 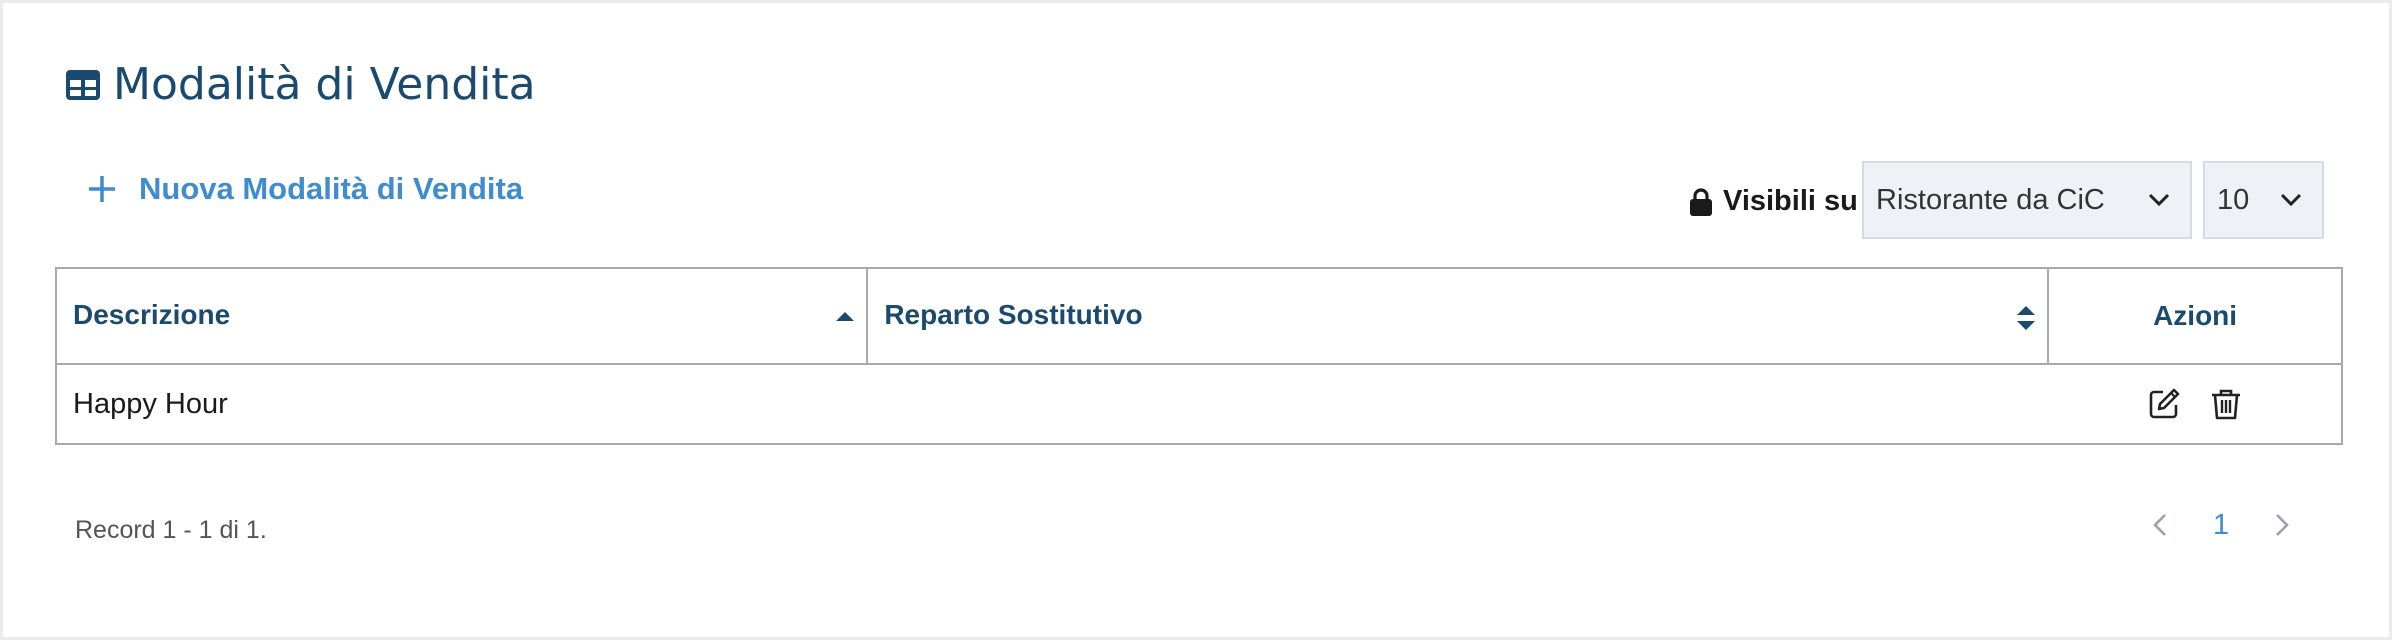 I want to click on cell-azioni, so click(x=2195, y=404).